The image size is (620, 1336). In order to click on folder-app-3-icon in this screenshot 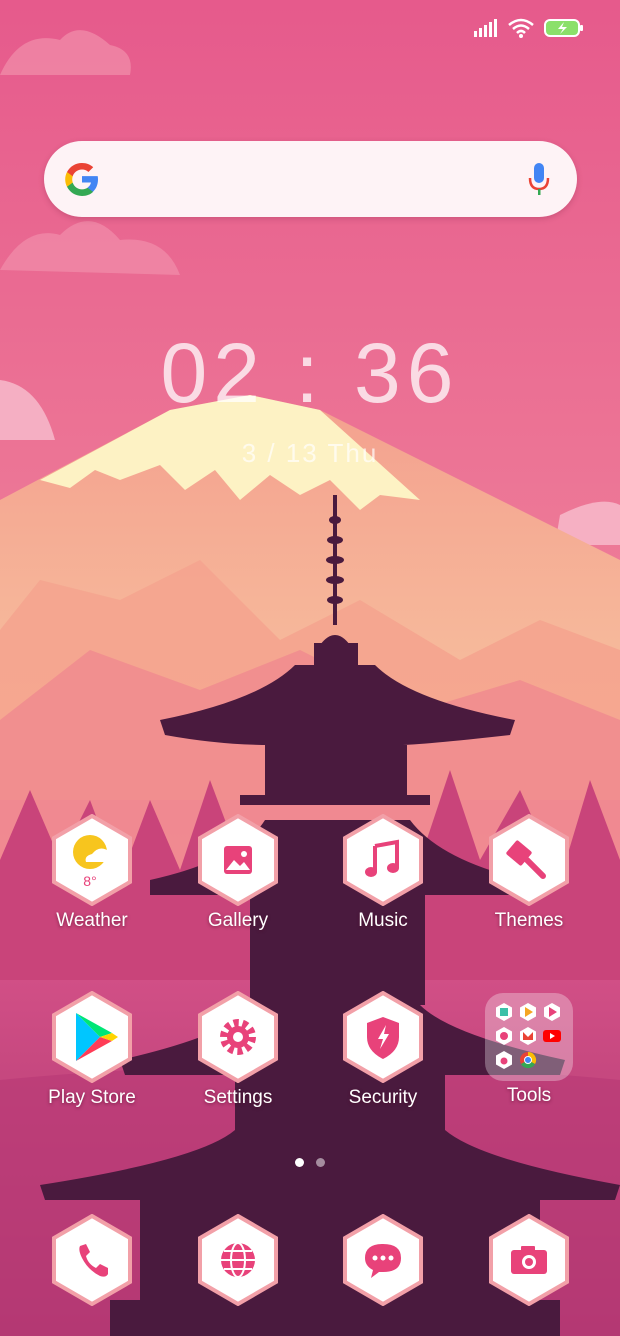, I will do `click(552, 1012)`.